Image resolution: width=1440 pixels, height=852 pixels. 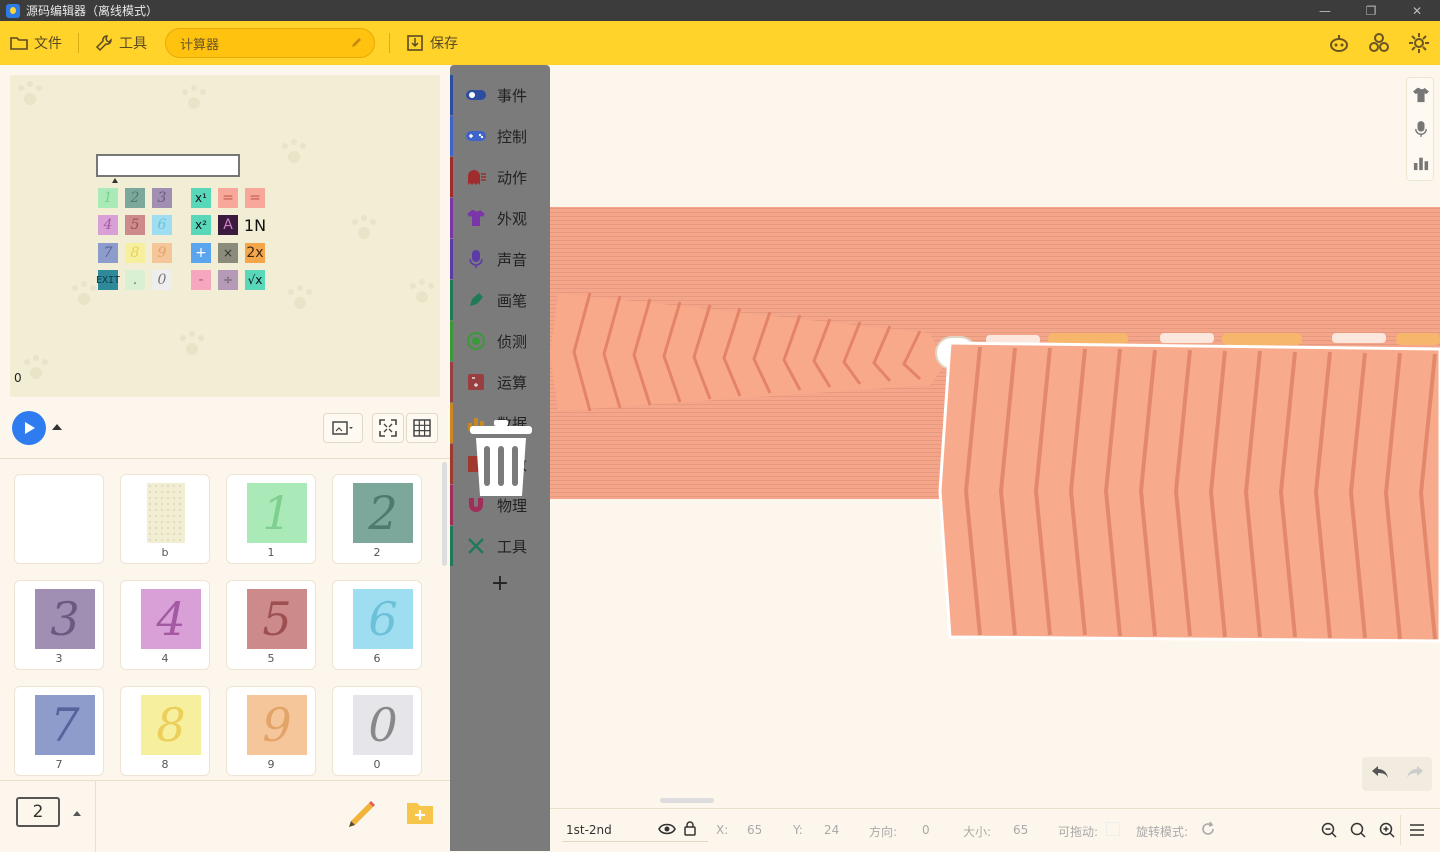 What do you see at coordinates (343, 428) in the screenshot?
I see `stage-size-button` at bounding box center [343, 428].